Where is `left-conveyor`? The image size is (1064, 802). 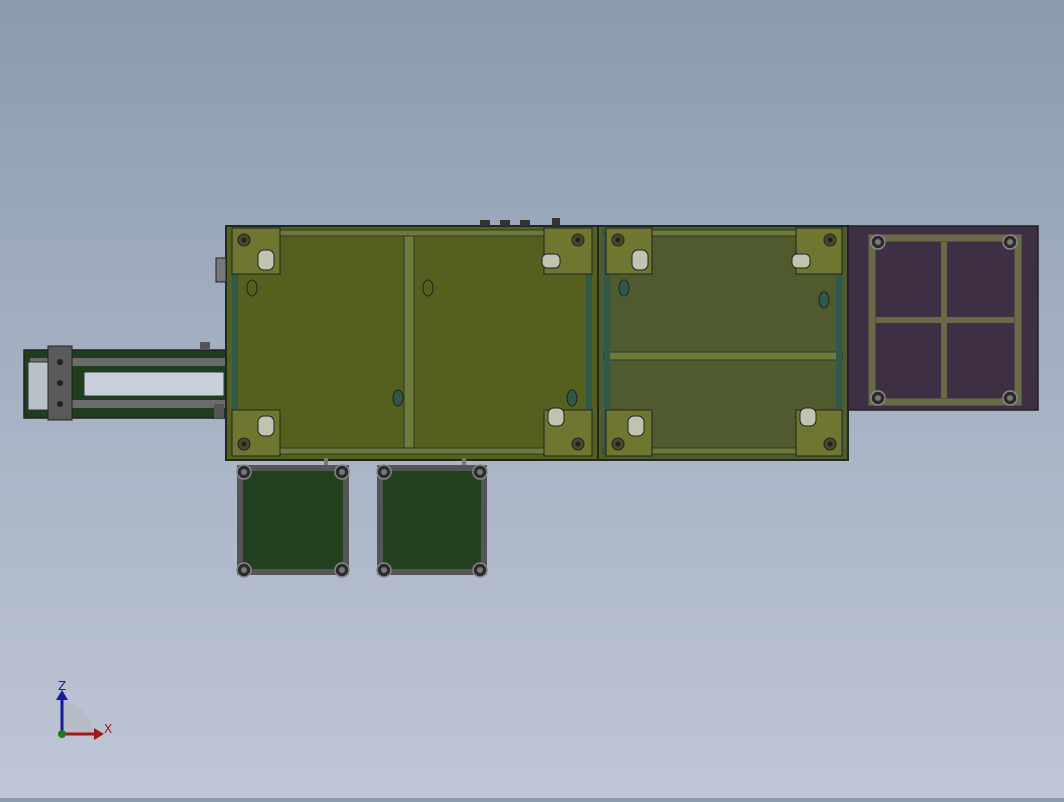
left-conveyor is located at coordinates (126, 381).